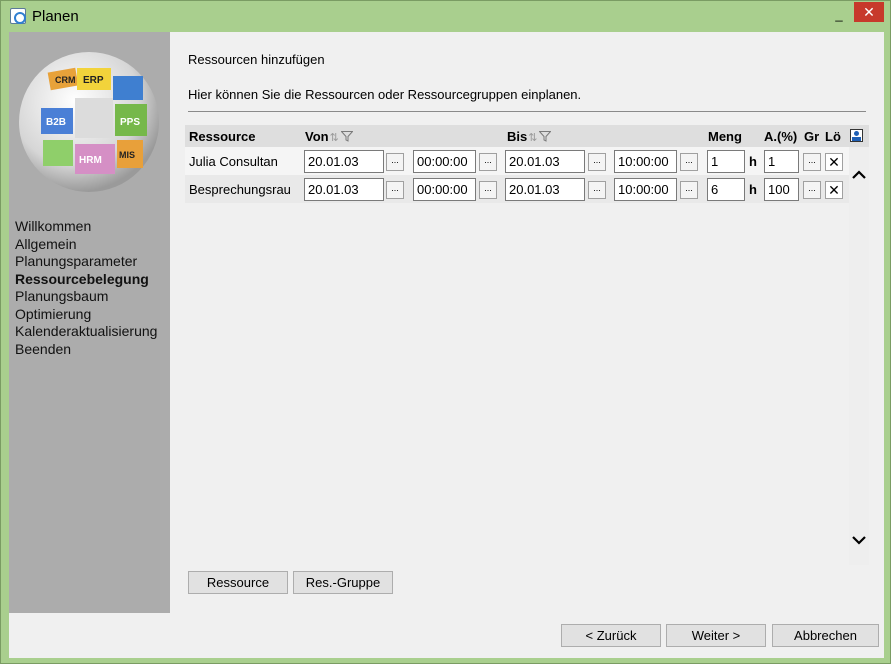 Image resolution: width=891 pixels, height=664 pixels. I want to click on quantity-field: 1, so click(726, 161).